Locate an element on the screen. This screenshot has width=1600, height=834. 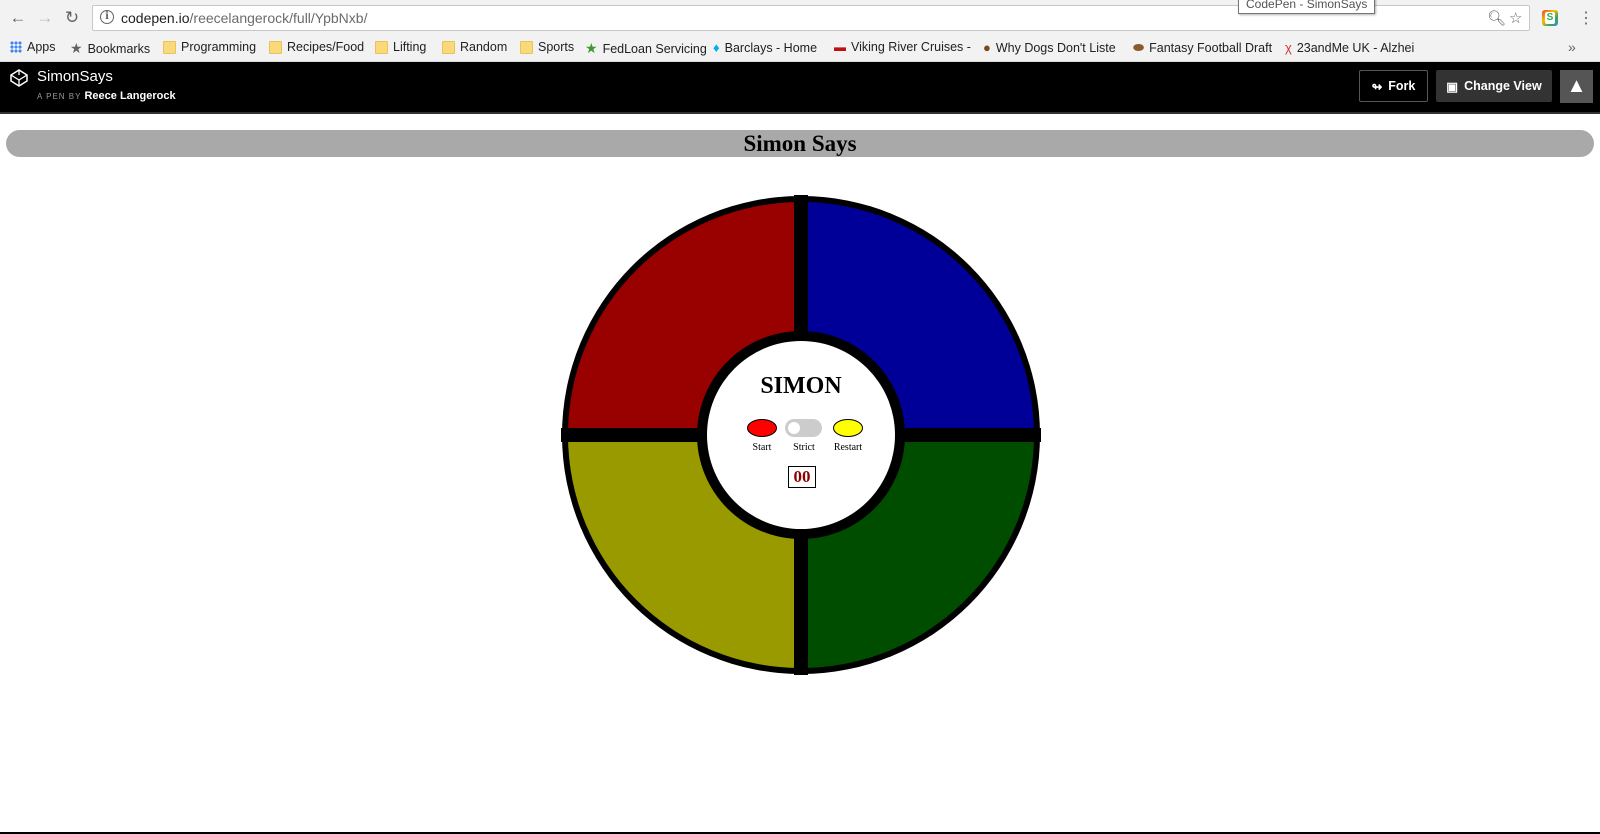
strict-toggle is located at coordinates (803, 428).